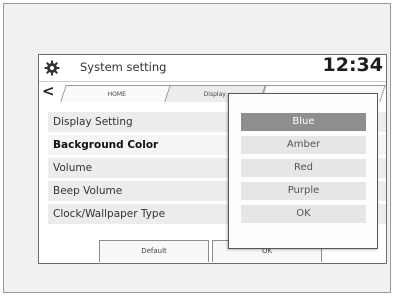  I want to click on tab-home-label: HOME, so click(116, 94).